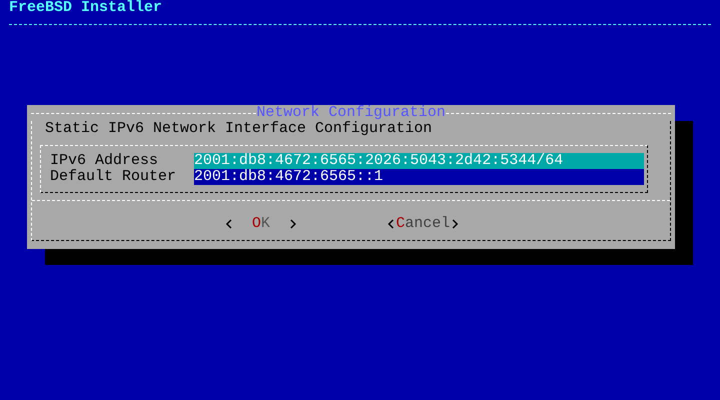 Image resolution: width=720 pixels, height=400 pixels. I want to click on input-field: 2001:db8:4672:6565:2026:5043:2d42:5344/64, so click(419, 161).